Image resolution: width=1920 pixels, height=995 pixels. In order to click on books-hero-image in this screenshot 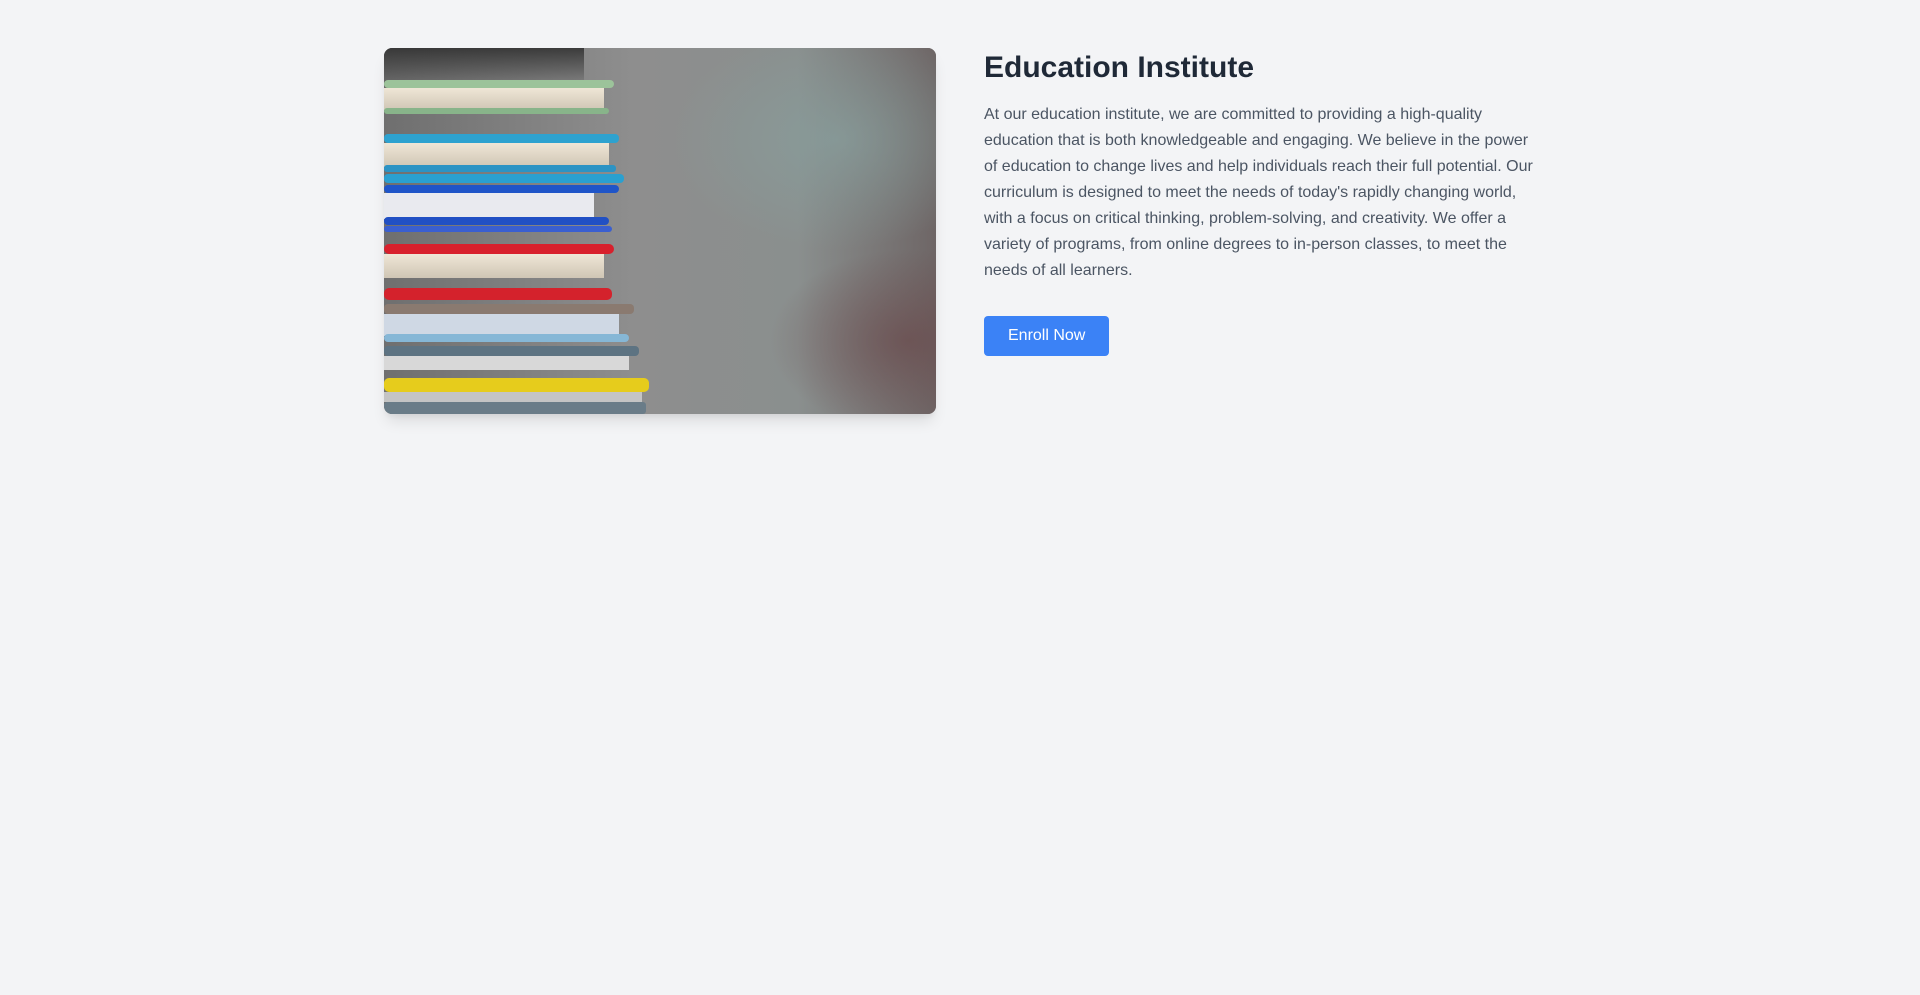, I will do `click(660, 231)`.